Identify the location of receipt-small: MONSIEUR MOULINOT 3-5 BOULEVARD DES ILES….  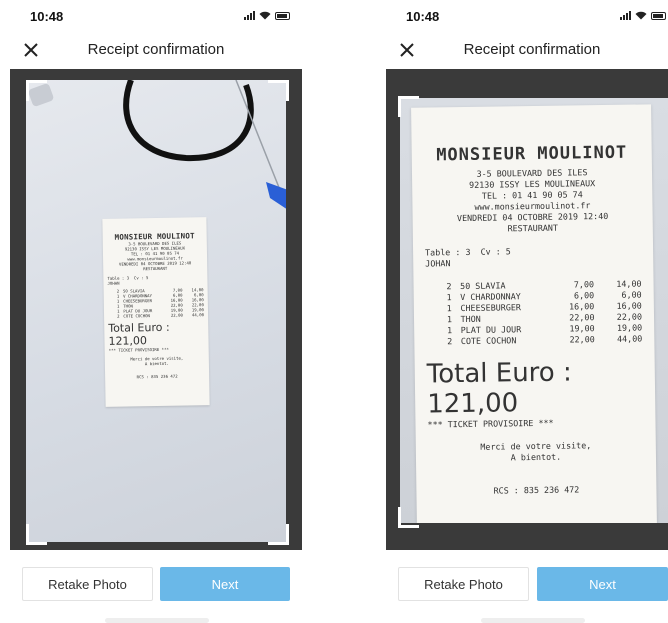
(156, 312).